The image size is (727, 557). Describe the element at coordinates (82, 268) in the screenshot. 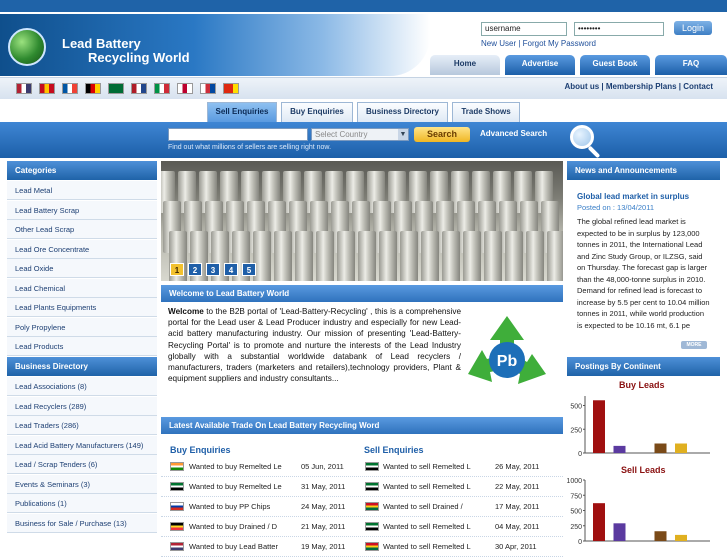

I see `sidebar-item-lead-oxide: Lead Oxide` at that location.